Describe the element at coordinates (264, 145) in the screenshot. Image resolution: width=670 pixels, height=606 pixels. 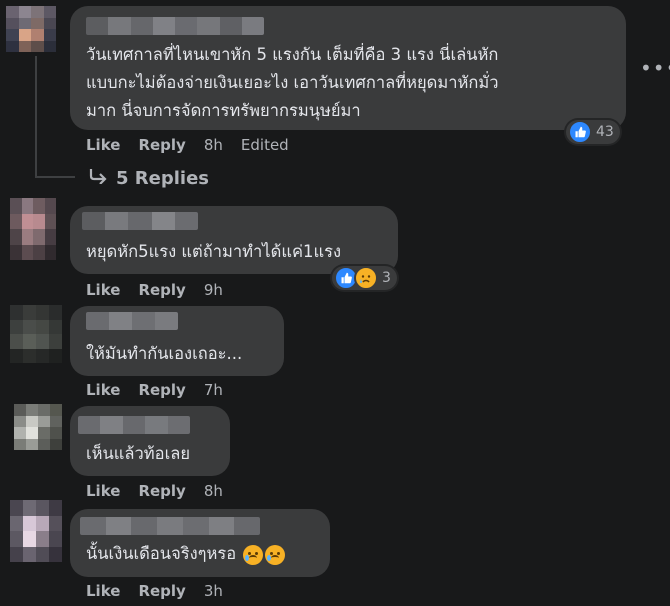
I see `edited-label: Edited` at that location.